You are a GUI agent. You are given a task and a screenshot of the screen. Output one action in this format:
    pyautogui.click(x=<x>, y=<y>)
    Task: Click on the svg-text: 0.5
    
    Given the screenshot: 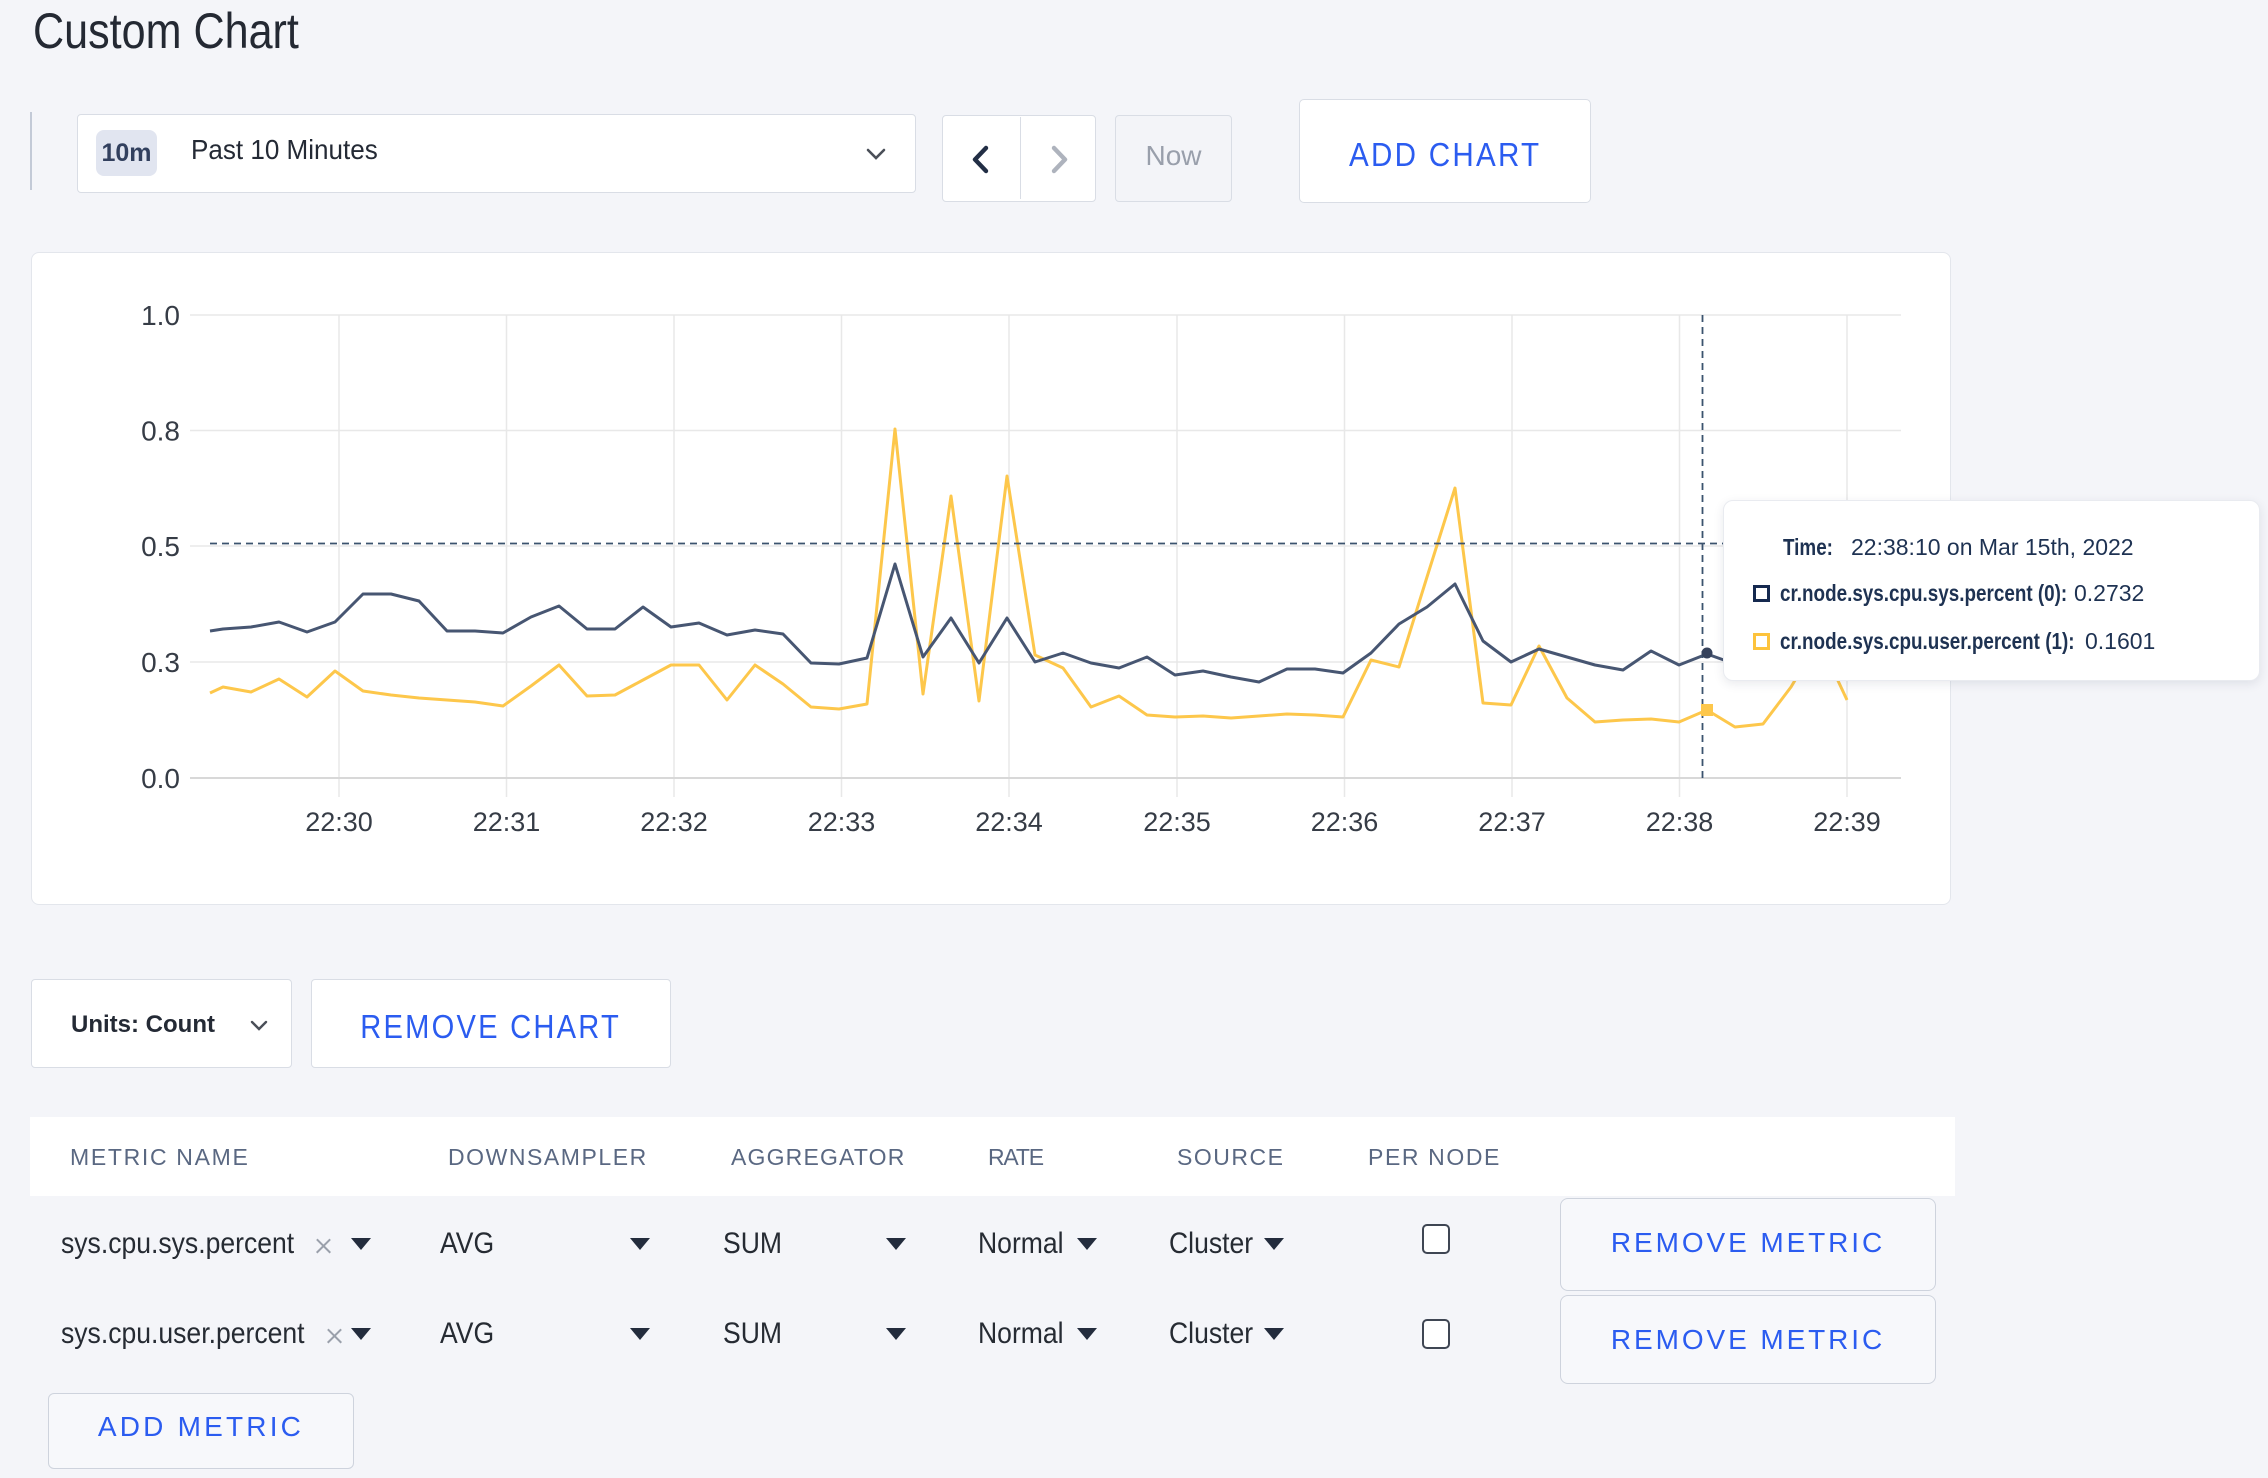 What is the action you would take?
    pyautogui.click(x=160, y=546)
    